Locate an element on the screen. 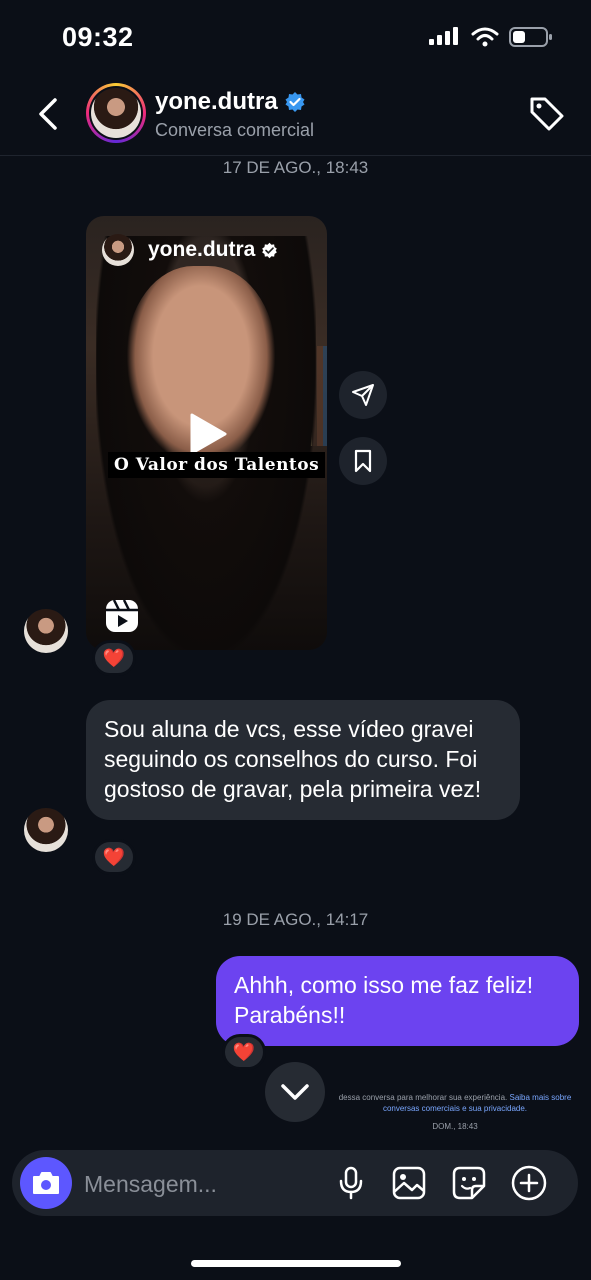 This screenshot has width=591, height=1280. reel-caption: O Valor dos Talentos is located at coordinates (217, 465).